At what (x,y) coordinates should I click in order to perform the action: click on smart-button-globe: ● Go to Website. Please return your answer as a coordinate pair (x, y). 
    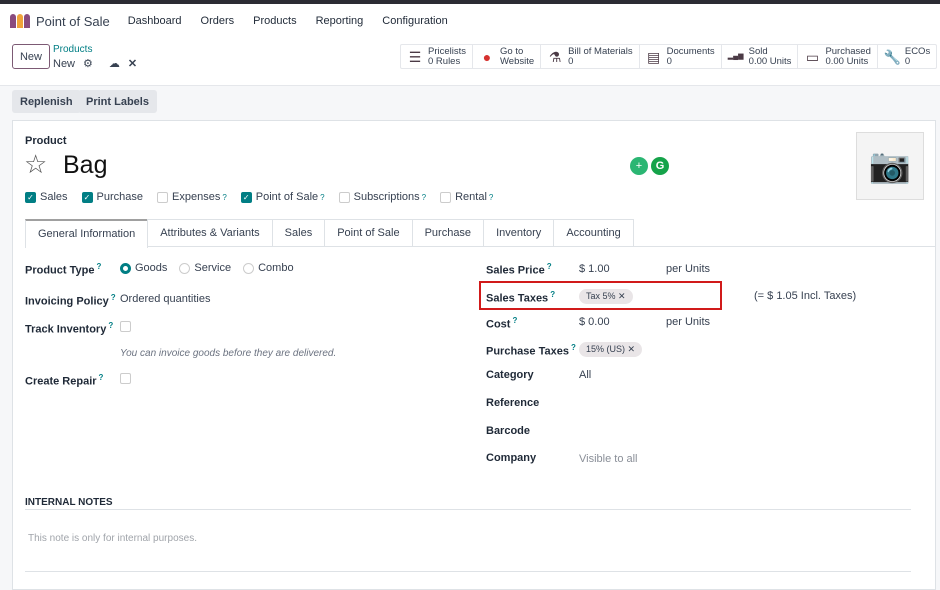
    Looking at the image, I should click on (507, 56).